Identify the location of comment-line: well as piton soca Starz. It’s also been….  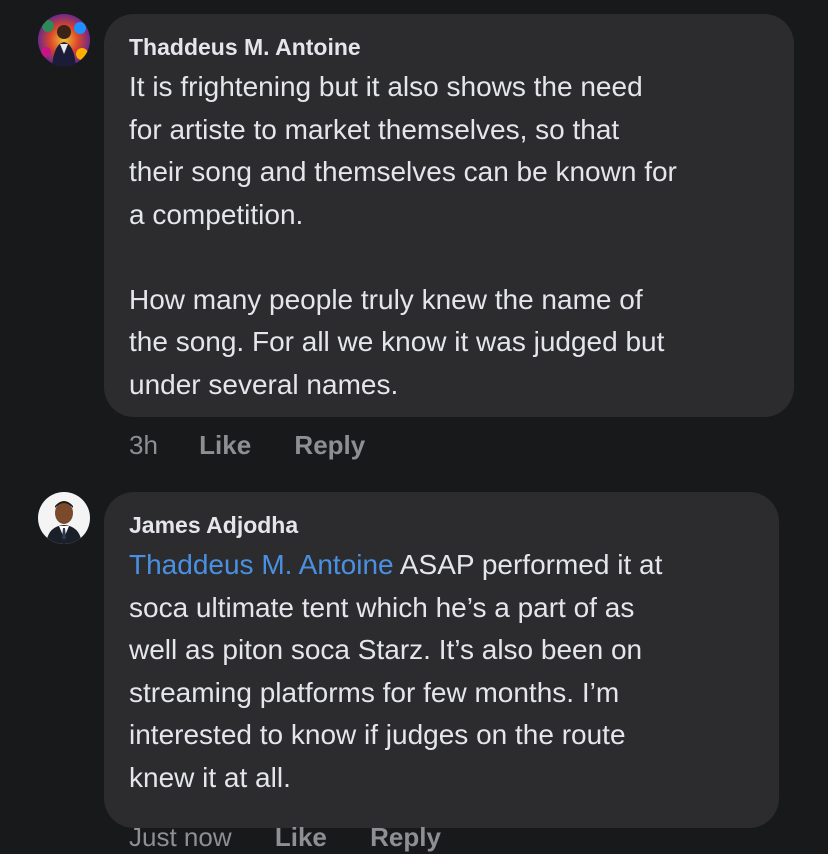
(386, 649).